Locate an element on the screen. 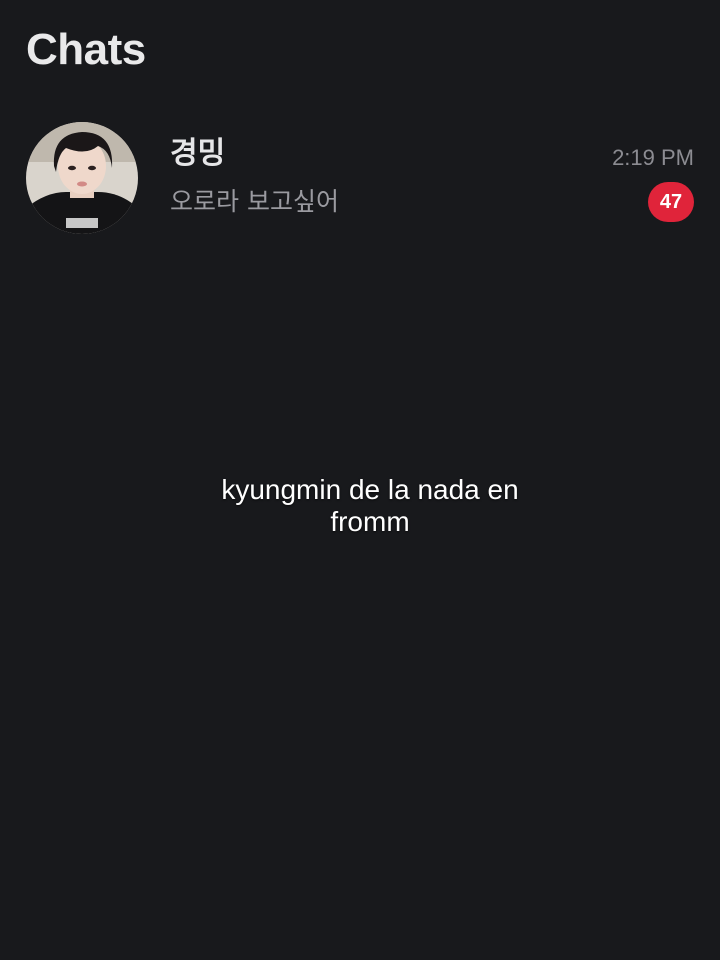 Image resolution: width=720 pixels, height=960 pixels. page-title: Chats is located at coordinates (86, 49).